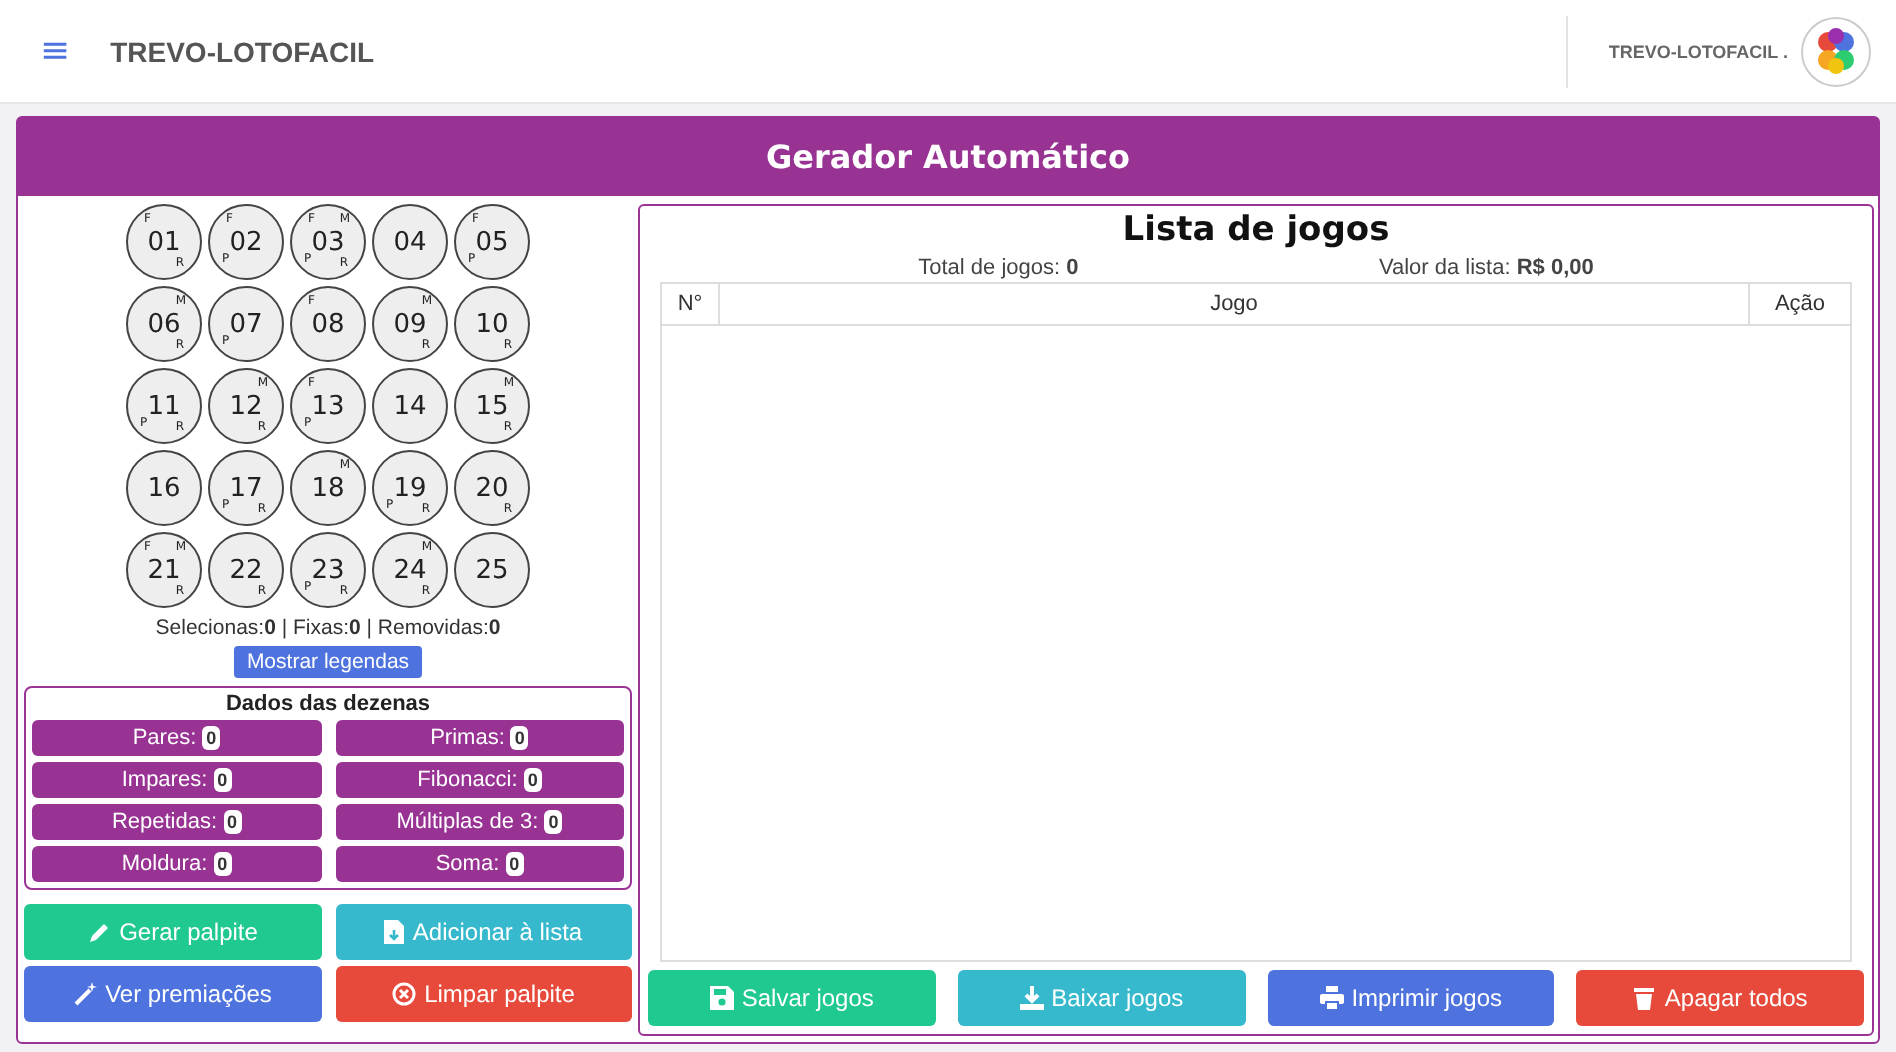 The height and width of the screenshot is (1052, 1896). I want to click on stat-label: Repetidas:, so click(164, 822).